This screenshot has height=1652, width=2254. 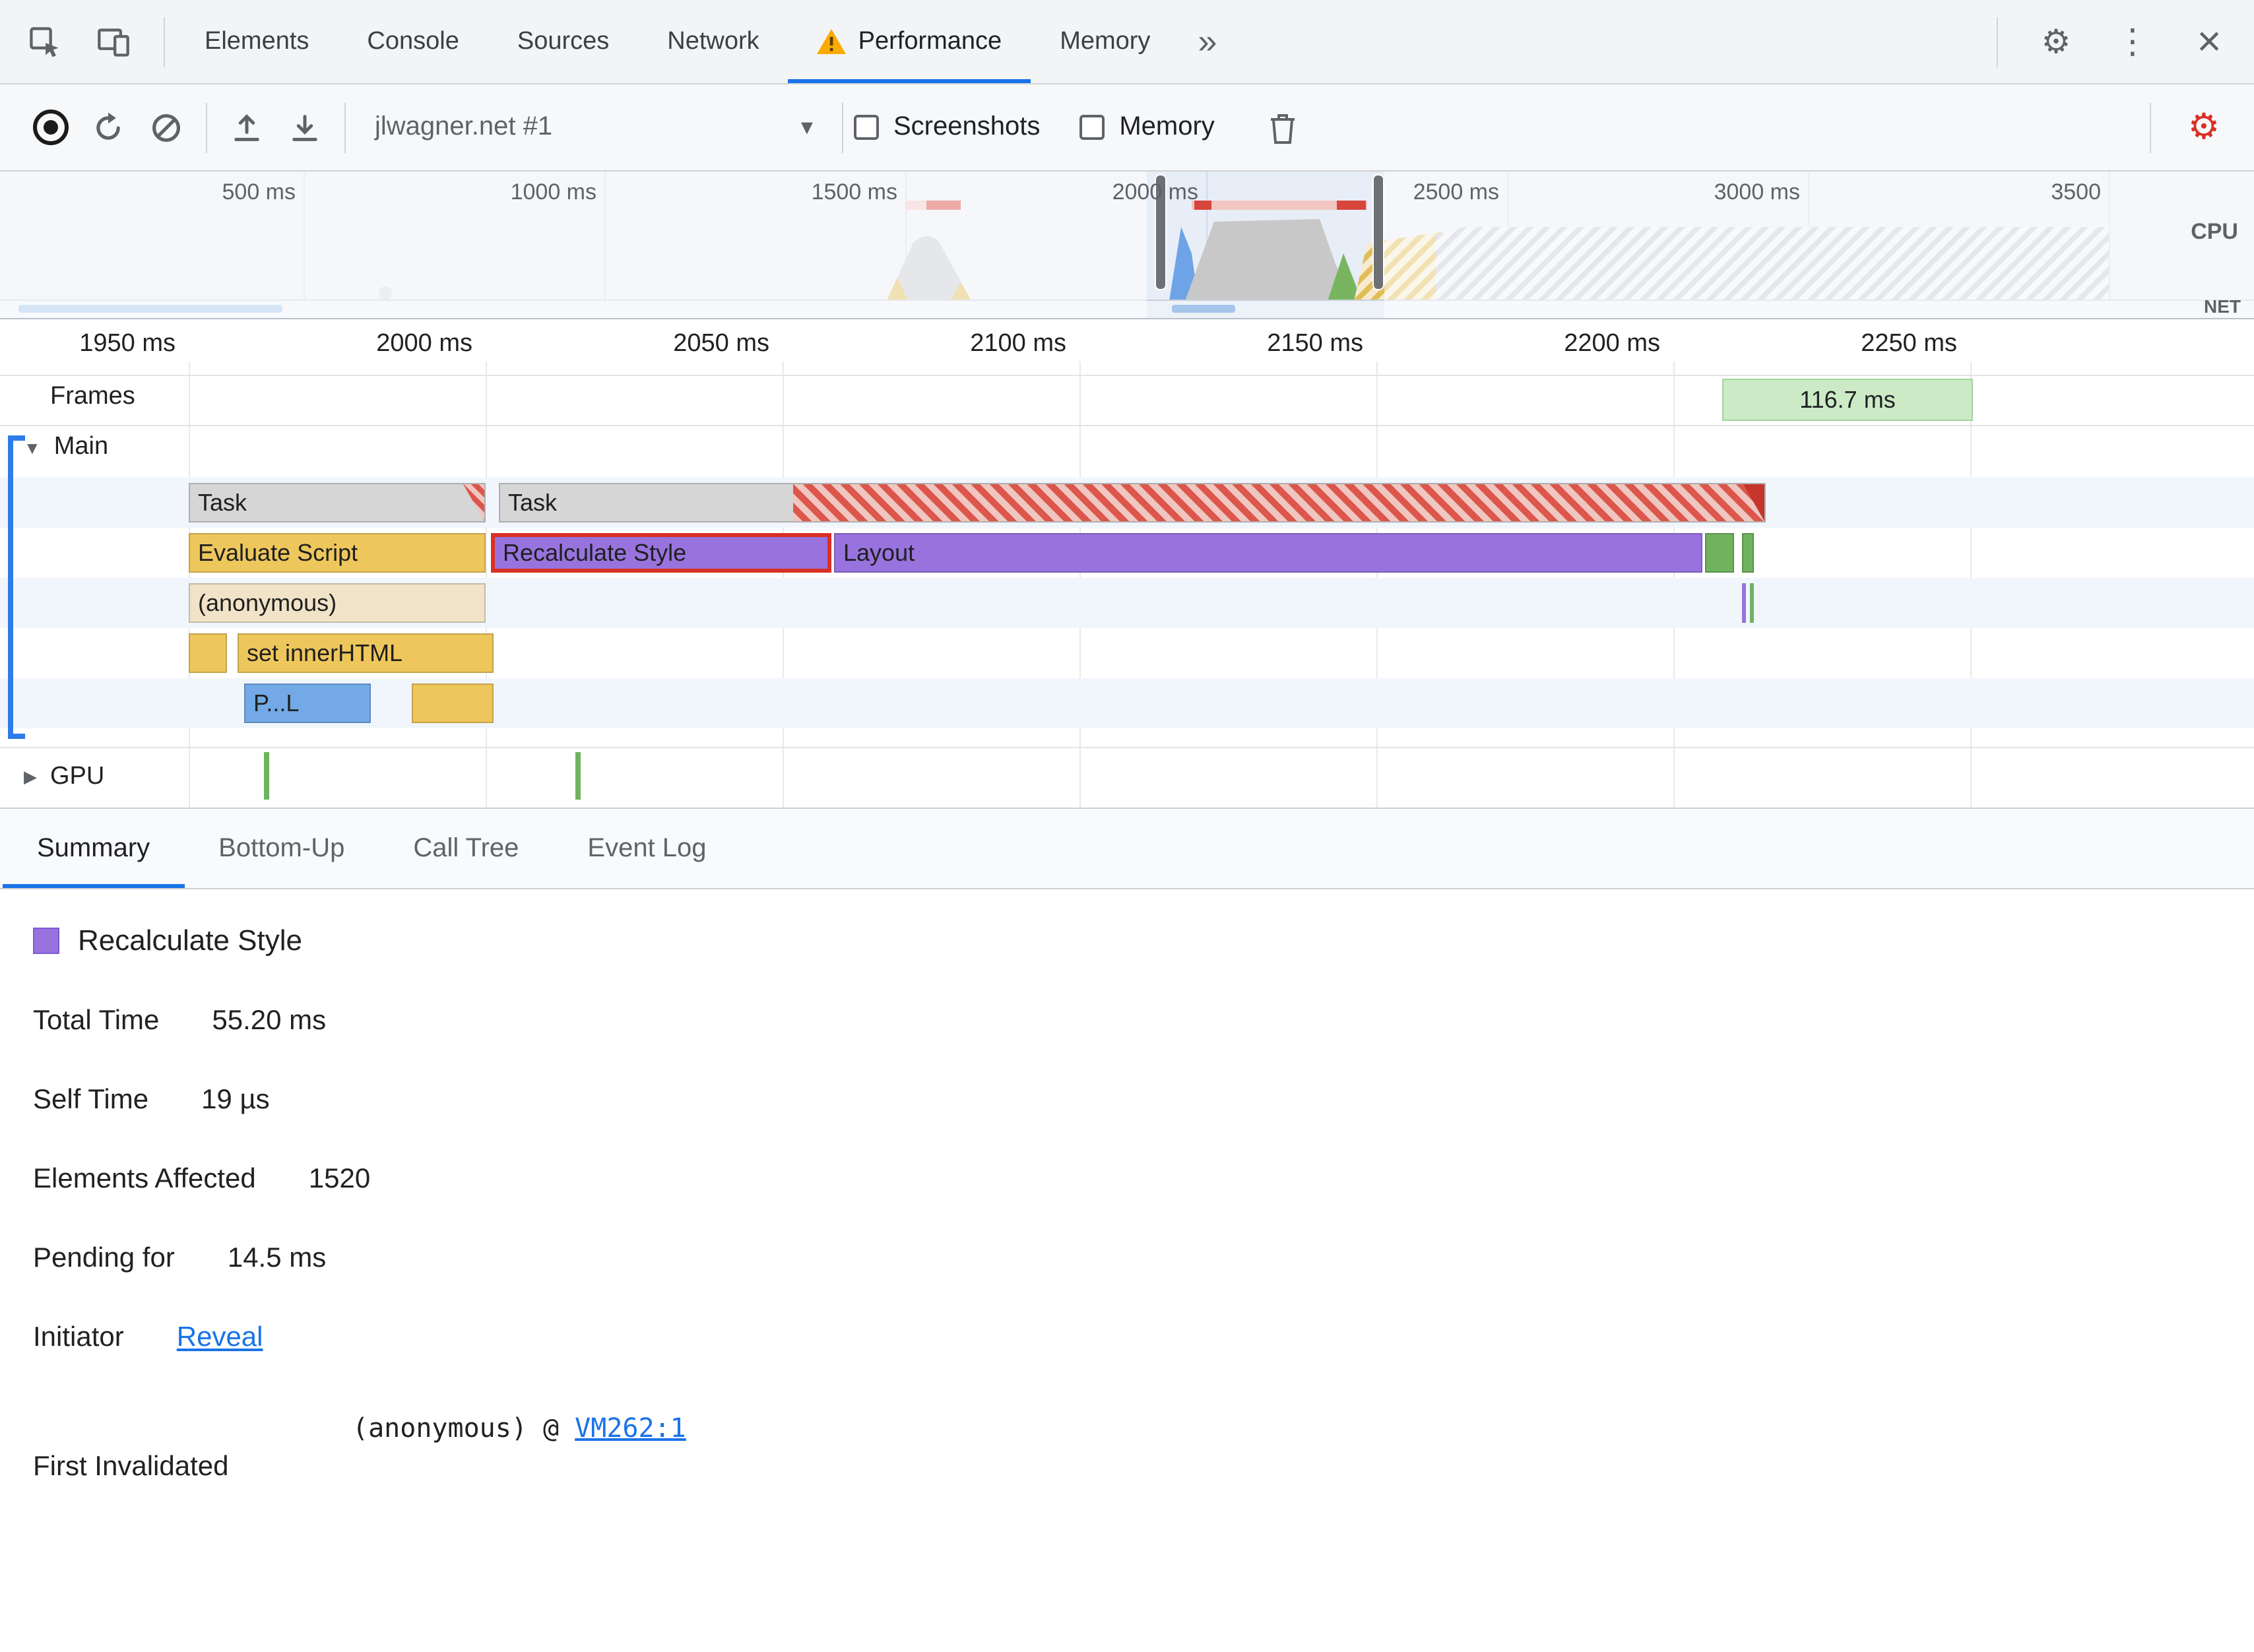 I want to click on row-label: First Invalidated, so click(x=131, y=1466).